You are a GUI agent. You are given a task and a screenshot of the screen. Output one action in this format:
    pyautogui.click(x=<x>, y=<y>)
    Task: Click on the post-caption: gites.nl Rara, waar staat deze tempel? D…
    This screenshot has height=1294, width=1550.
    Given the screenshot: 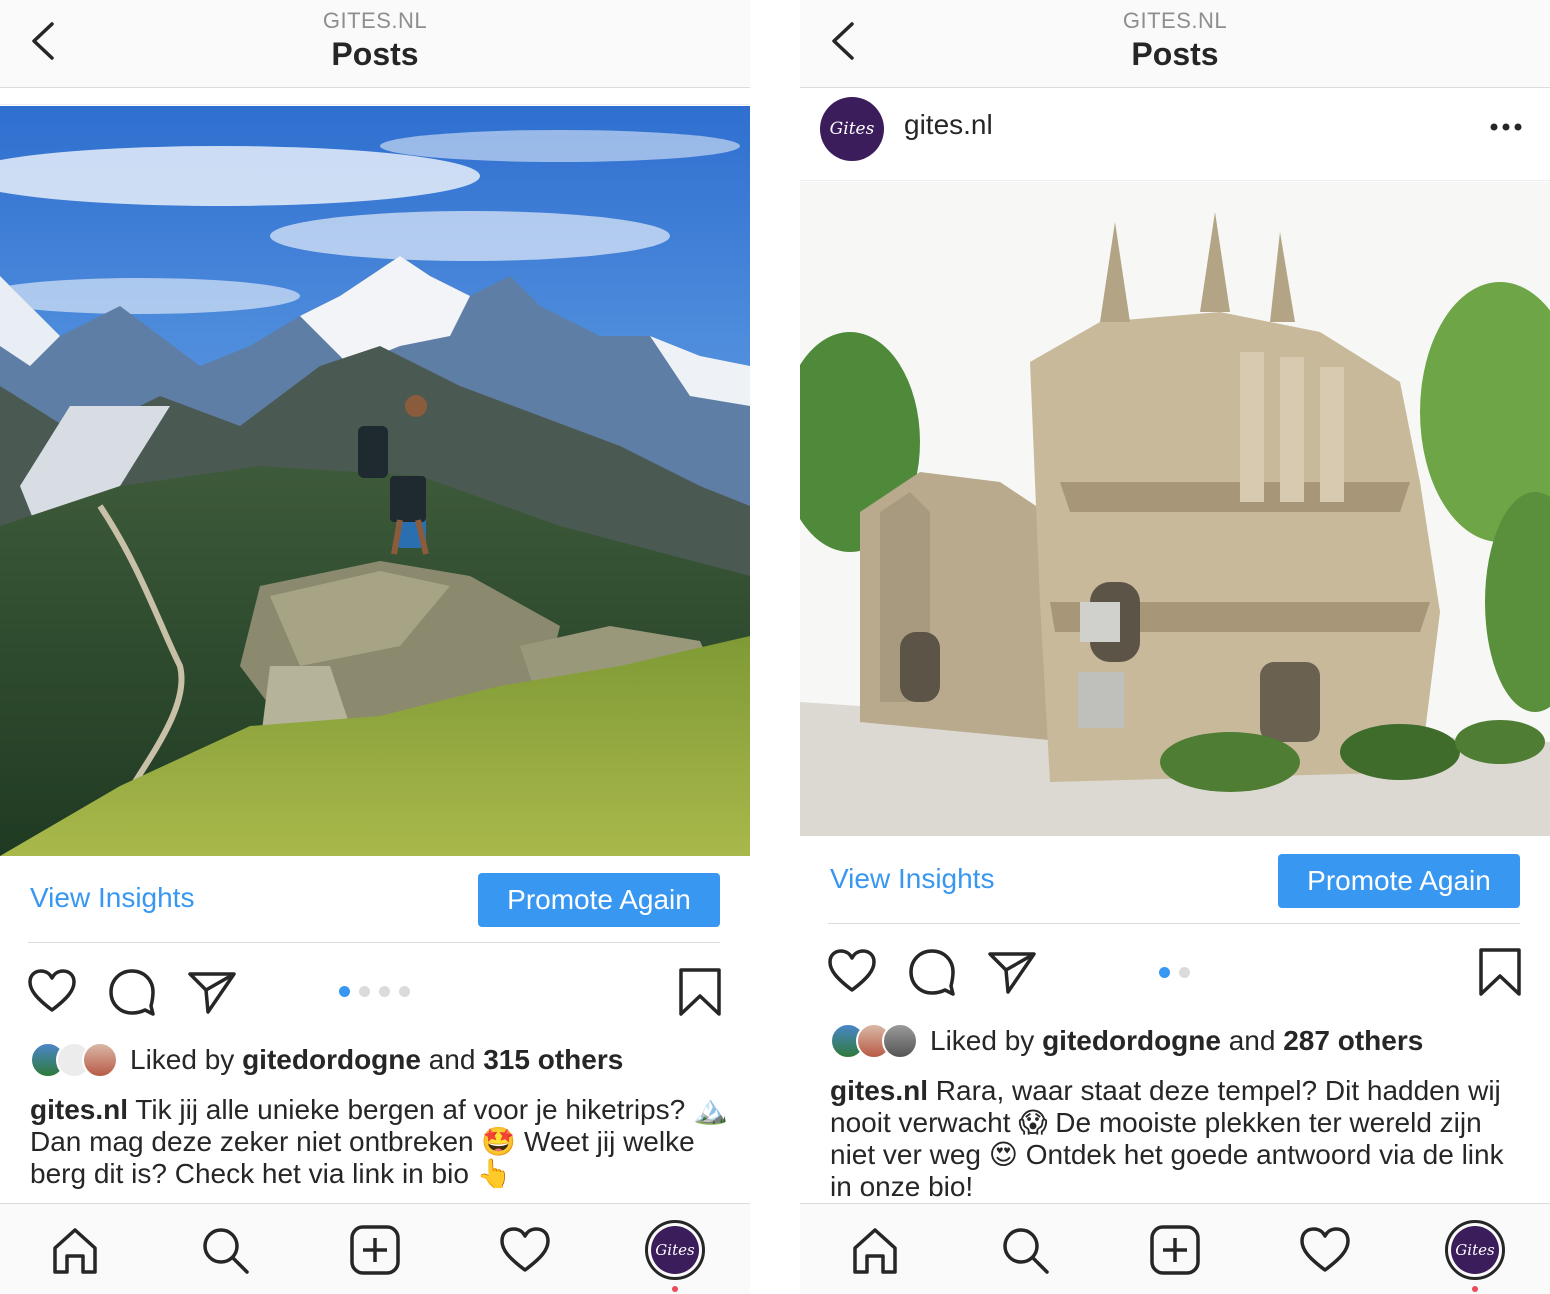 What is the action you would take?
    pyautogui.click(x=1180, y=1139)
    